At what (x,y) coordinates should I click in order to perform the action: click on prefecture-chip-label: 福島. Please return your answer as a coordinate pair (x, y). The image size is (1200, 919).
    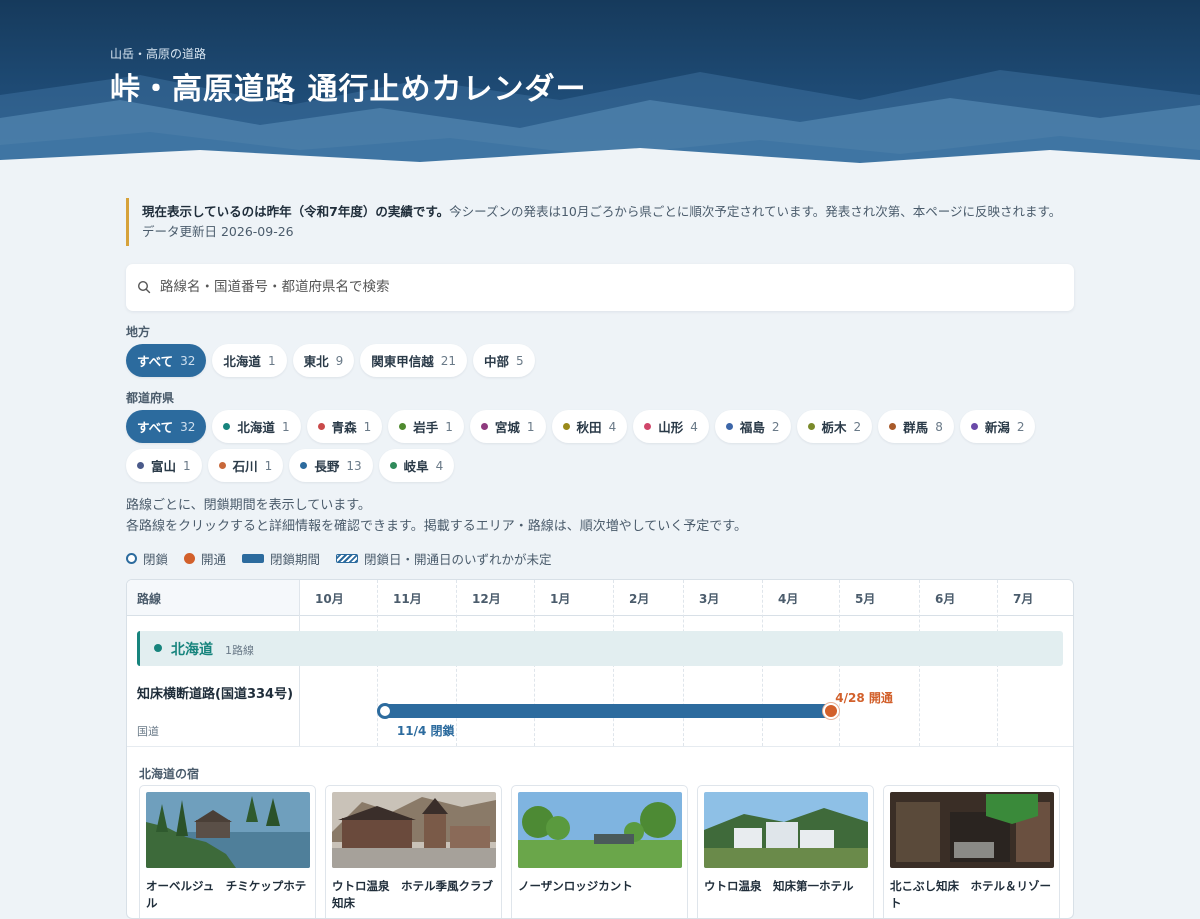
    Looking at the image, I should click on (752, 427).